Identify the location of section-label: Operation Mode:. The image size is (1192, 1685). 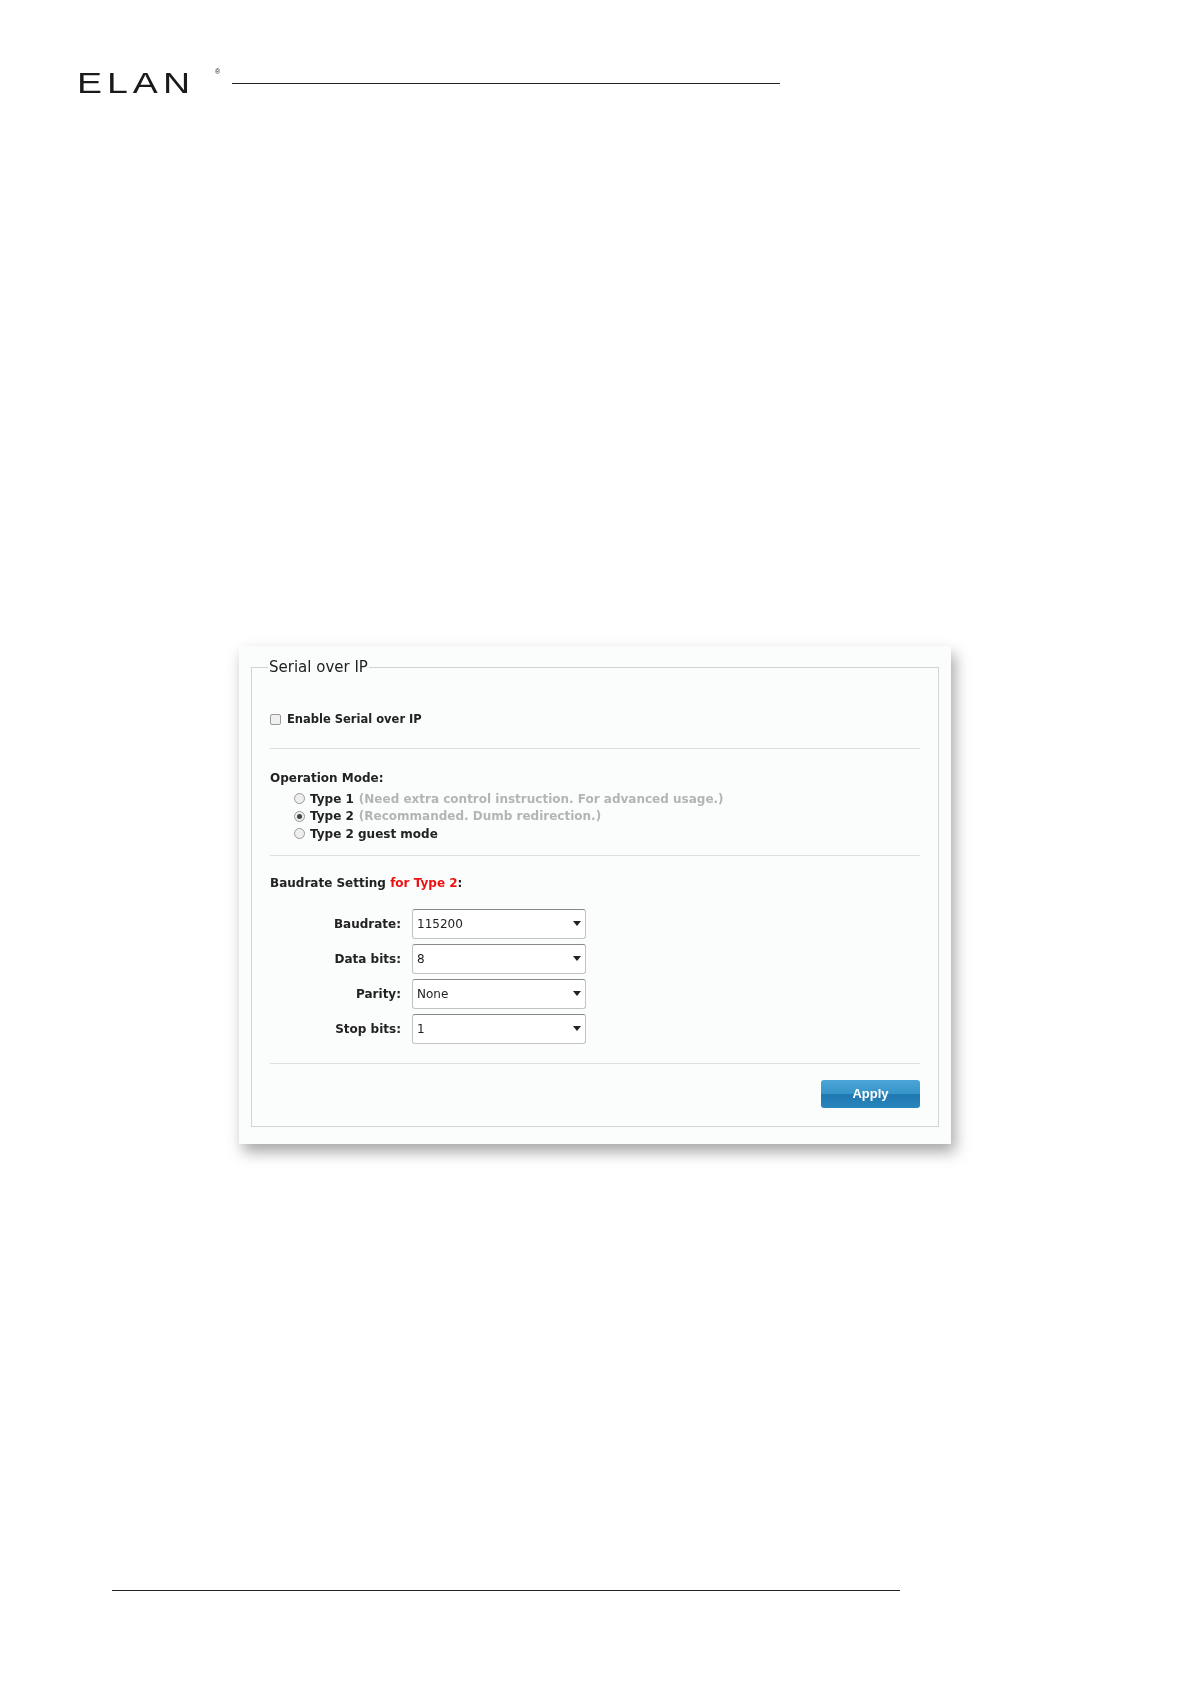
(327, 778).